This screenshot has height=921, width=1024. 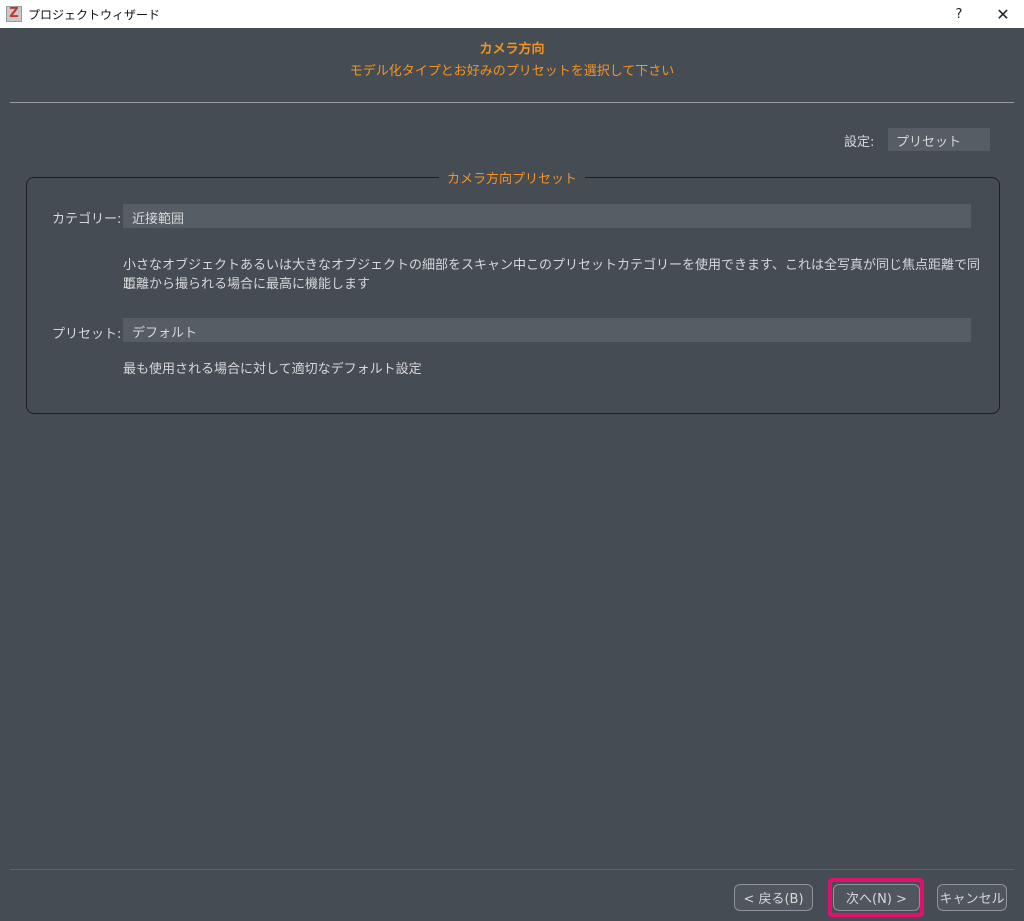 What do you see at coordinates (972, 897) in the screenshot?
I see `cancel-button: キャンセル` at bounding box center [972, 897].